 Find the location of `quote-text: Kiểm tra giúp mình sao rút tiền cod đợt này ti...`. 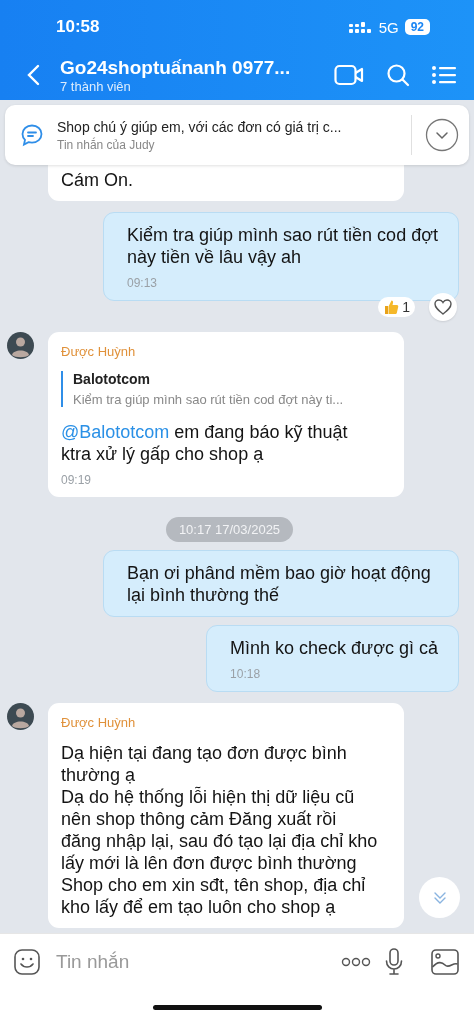

quote-text: Kiểm tra giúp mình sao rút tiền cod đợt này ti... is located at coordinates (209, 399).